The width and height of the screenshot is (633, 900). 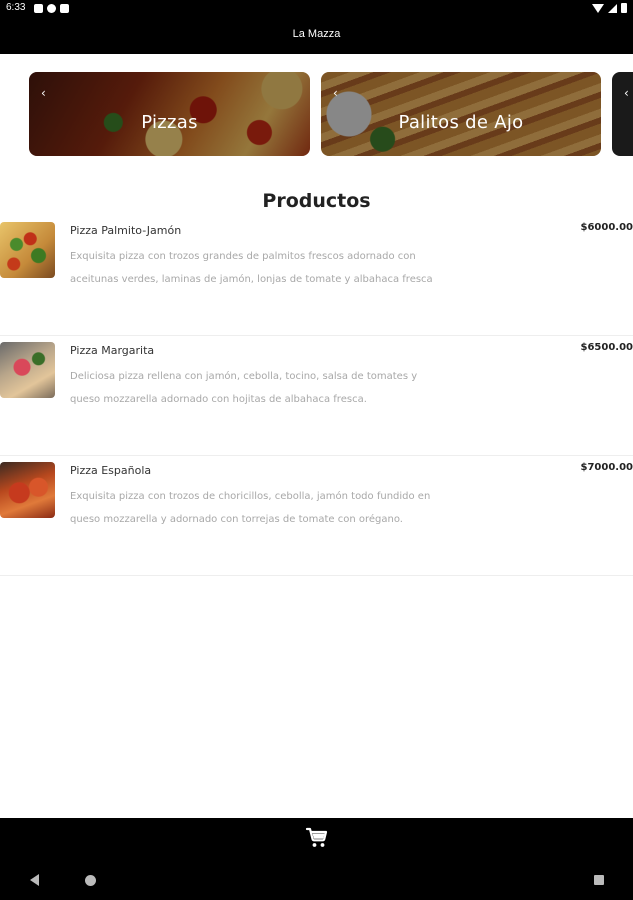 I want to click on storage-notification-icon, so click(x=64, y=8).